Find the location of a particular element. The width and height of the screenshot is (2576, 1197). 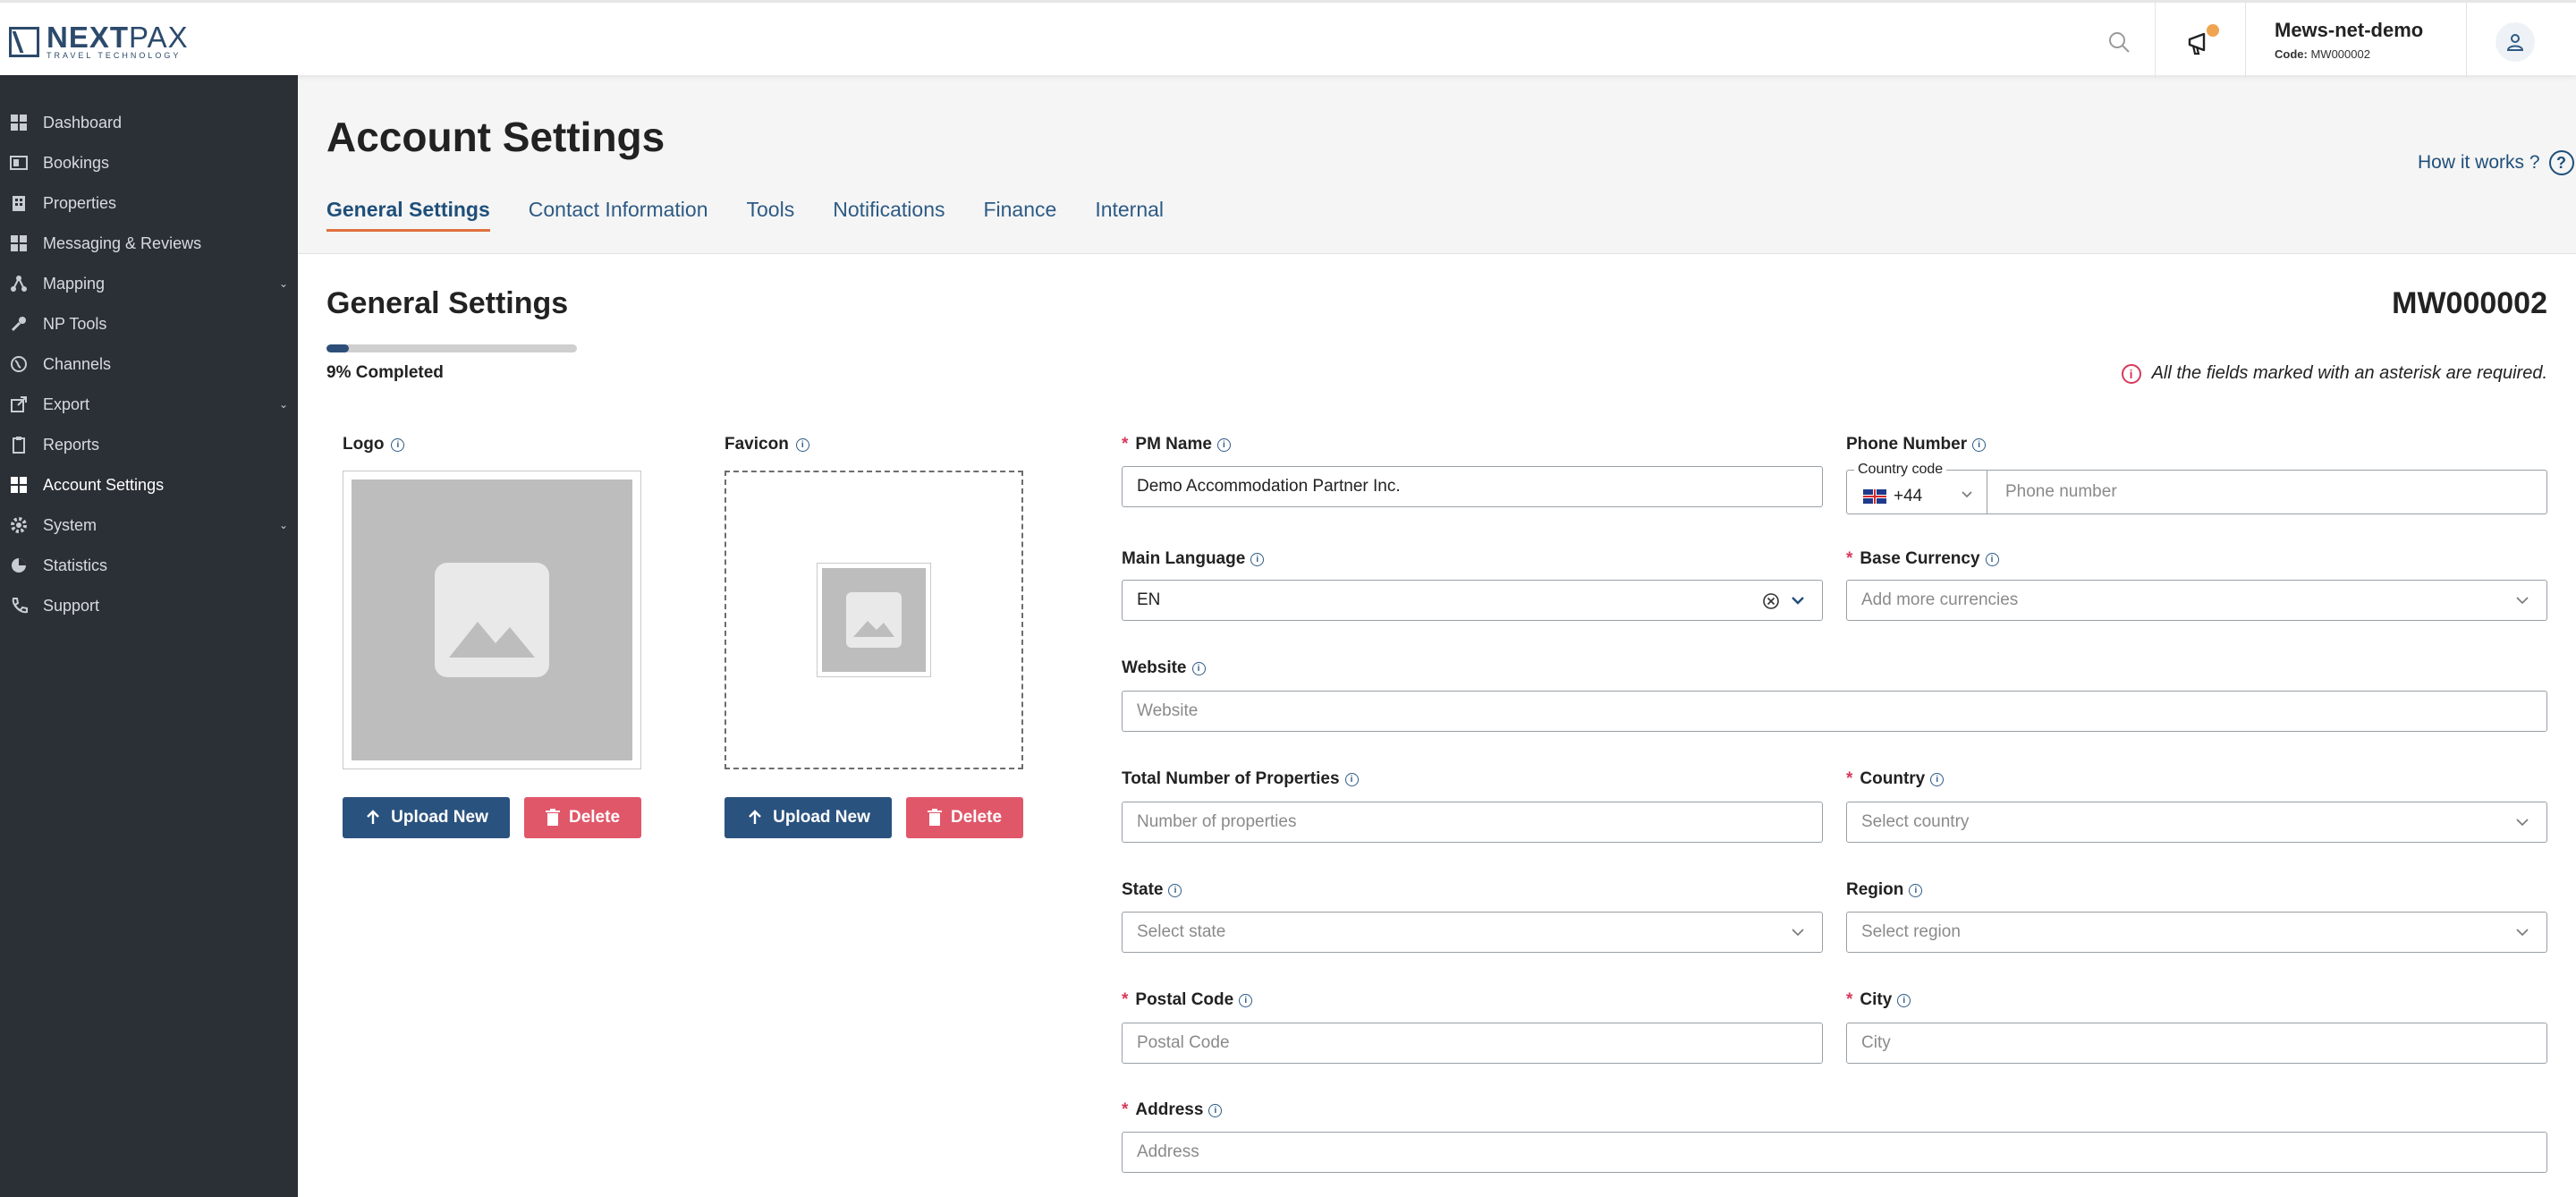

tab-internal: Internal is located at coordinates (1129, 215).